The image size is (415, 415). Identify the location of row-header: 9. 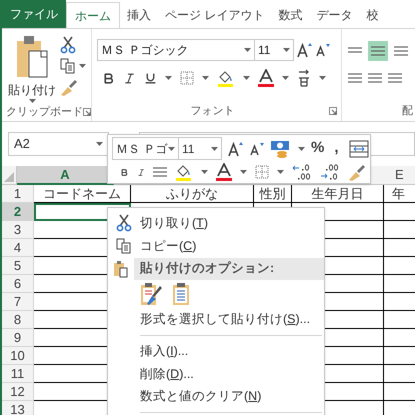
(18, 338).